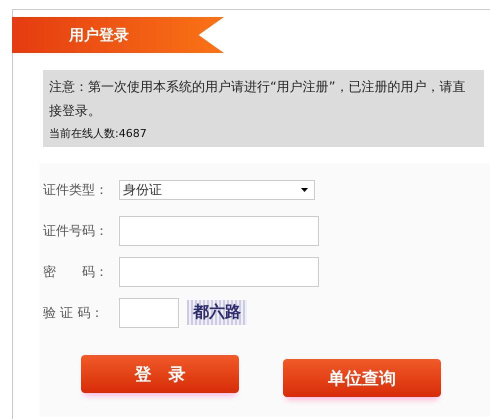 This screenshot has height=419, width=490. I want to click on captcha-field, so click(149, 313).